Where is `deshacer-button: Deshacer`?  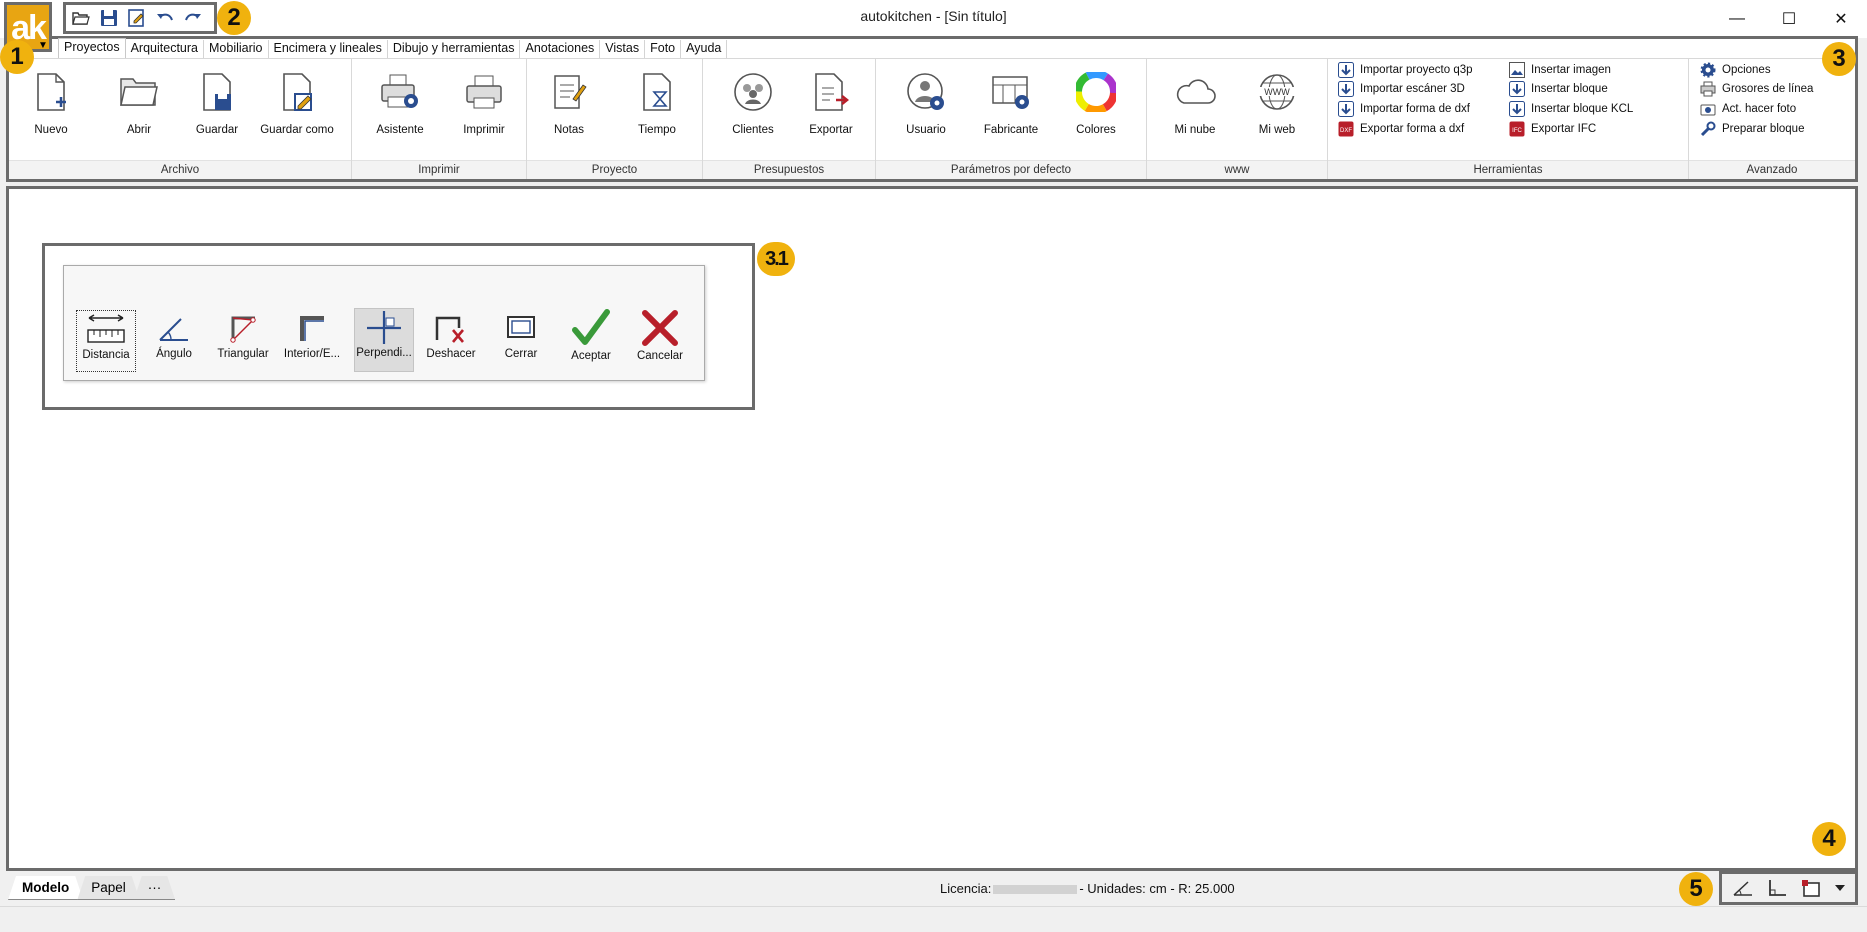 deshacer-button: Deshacer is located at coordinates (451, 341).